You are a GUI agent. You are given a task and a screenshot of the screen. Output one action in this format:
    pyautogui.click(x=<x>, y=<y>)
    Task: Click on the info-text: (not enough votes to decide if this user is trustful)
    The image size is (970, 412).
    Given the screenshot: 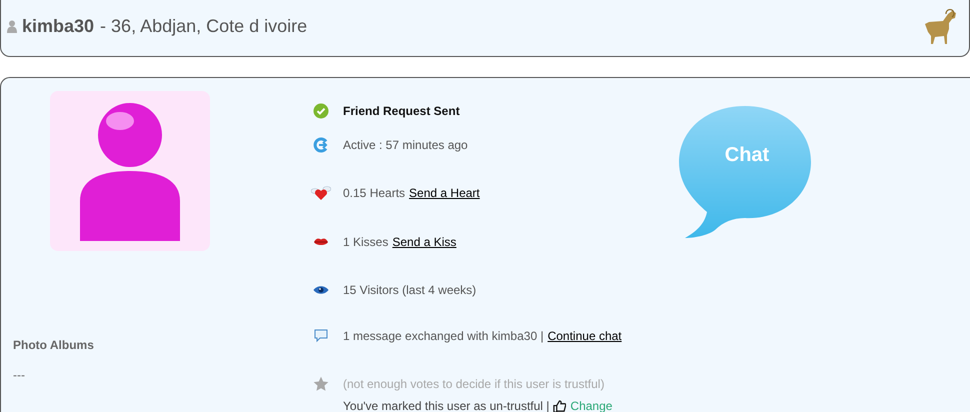 What is the action you would take?
    pyautogui.click(x=473, y=384)
    